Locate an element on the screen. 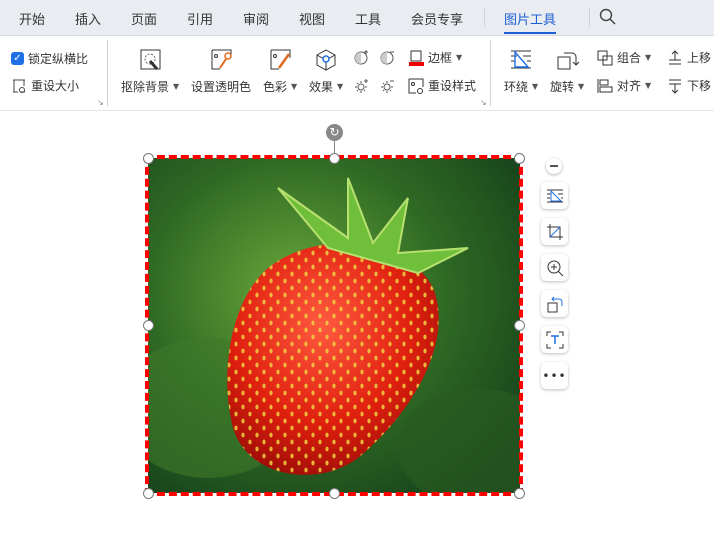 The image size is (714, 538). collapse-toolbar-button is located at coordinates (554, 166).